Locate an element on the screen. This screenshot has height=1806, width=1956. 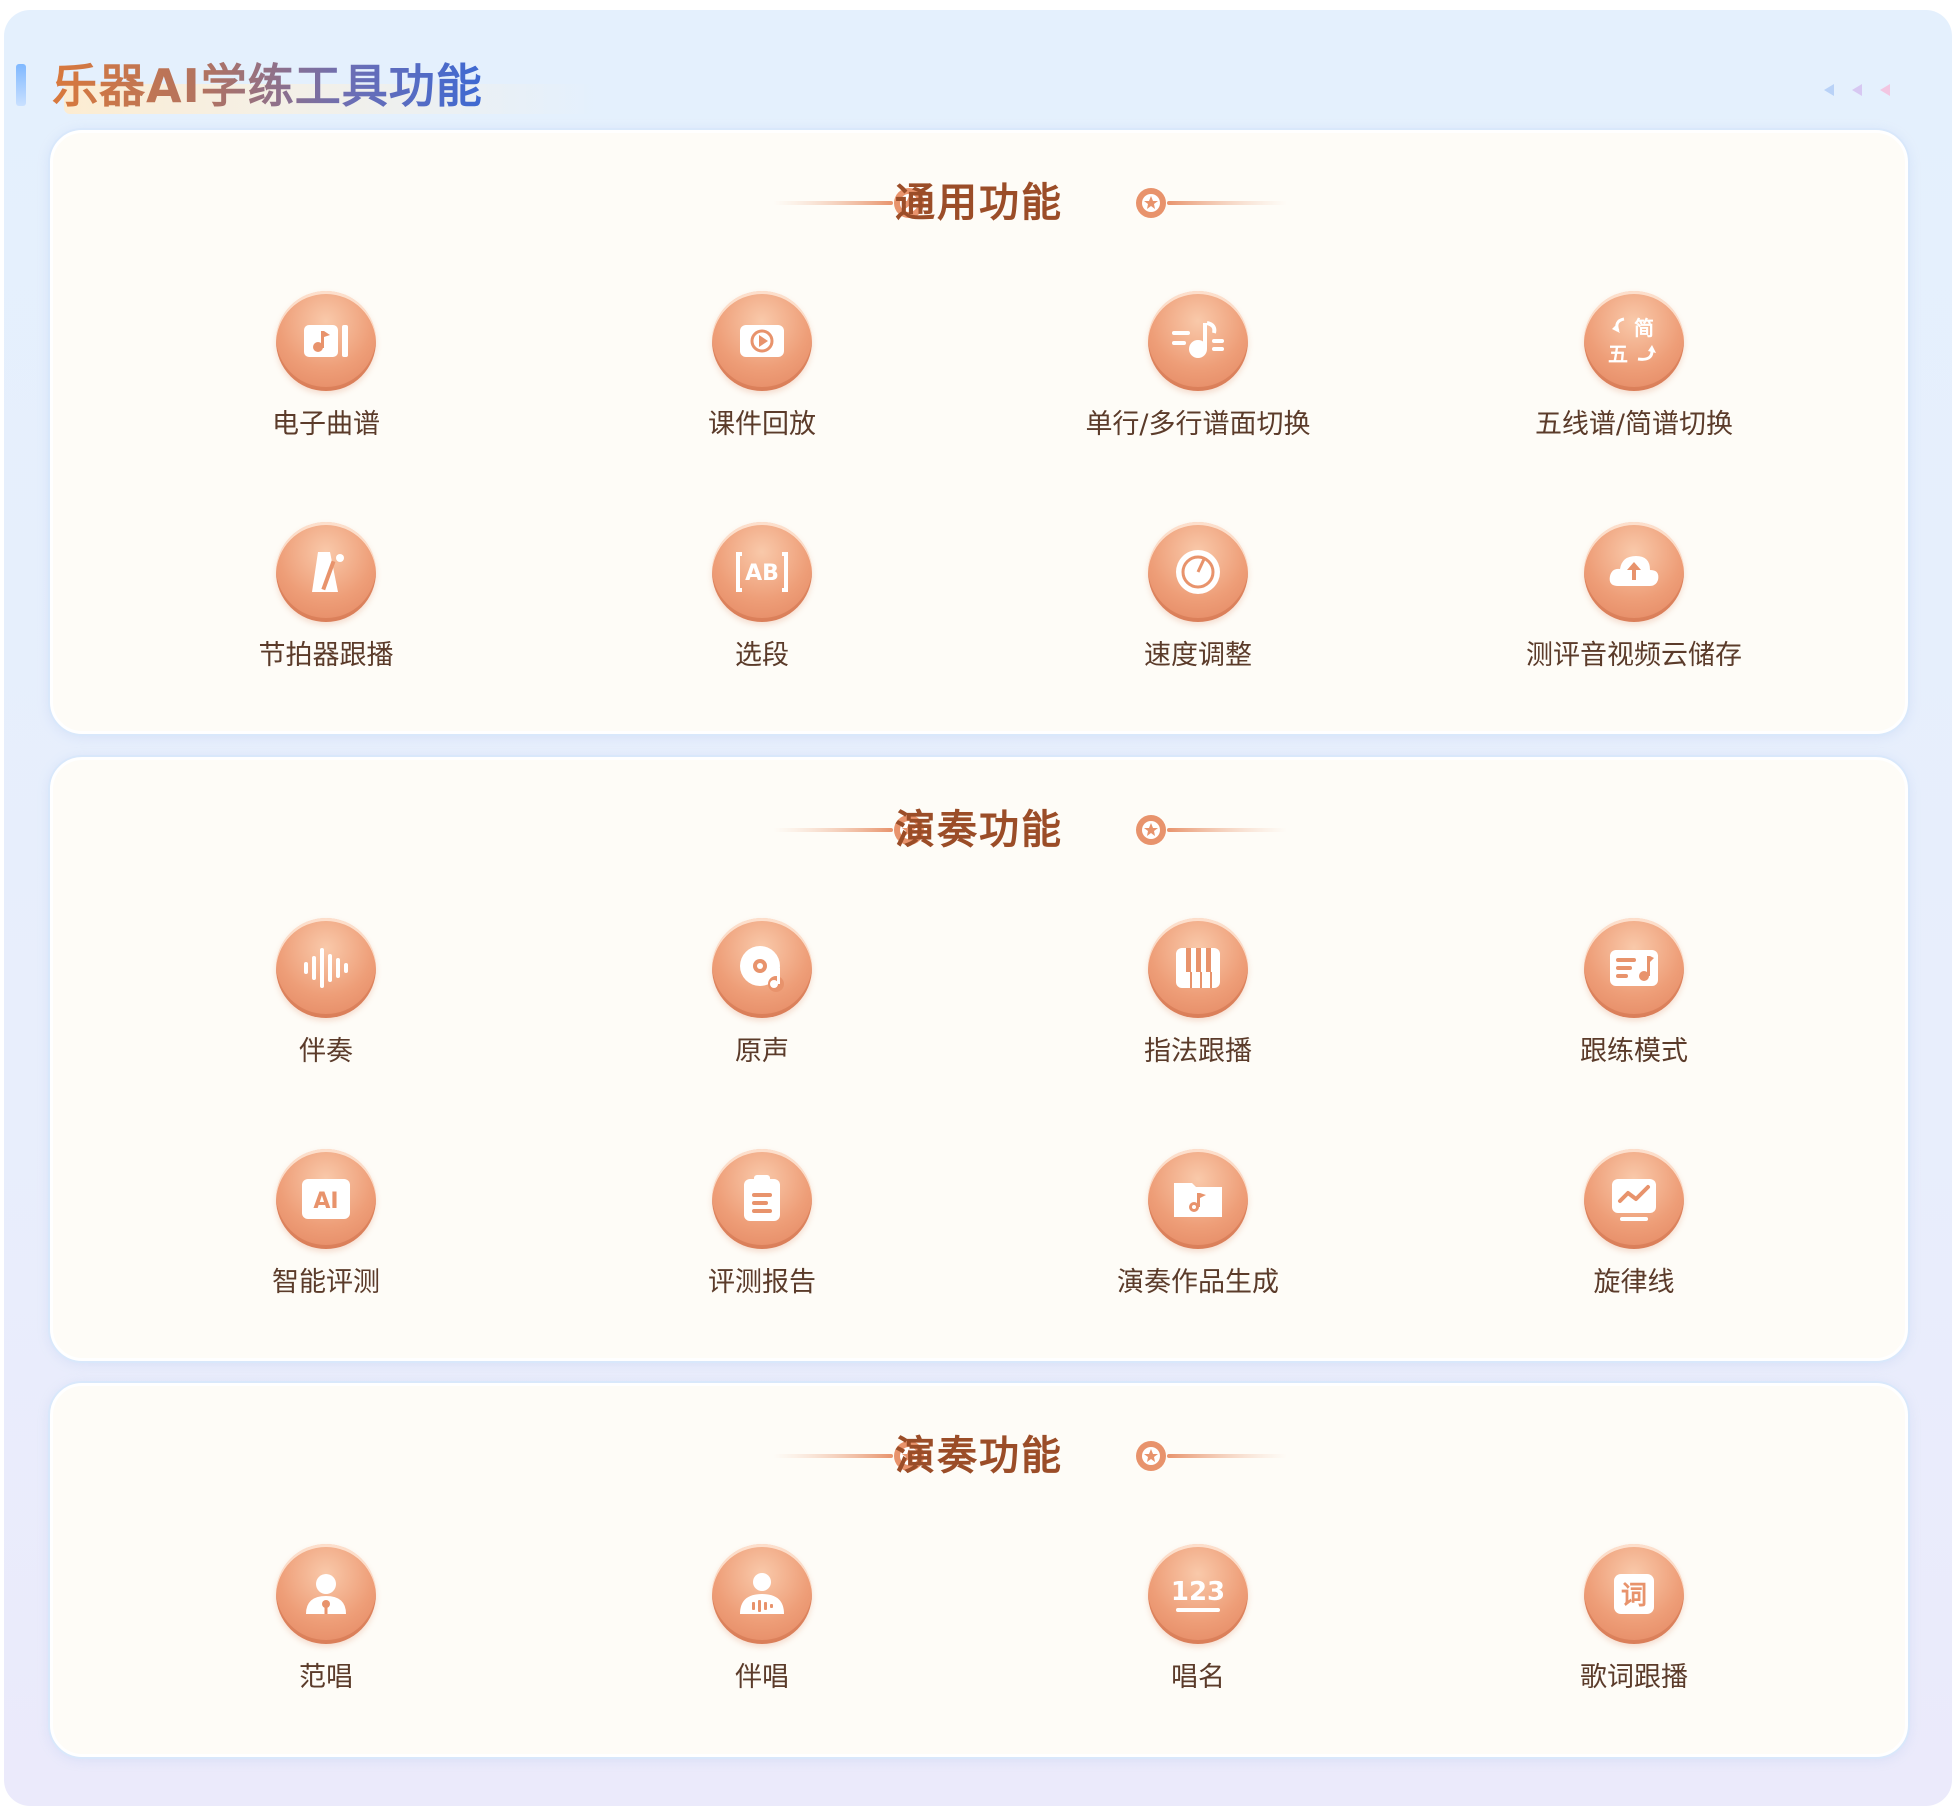
cloud-upload-icon is located at coordinates (1634, 572).